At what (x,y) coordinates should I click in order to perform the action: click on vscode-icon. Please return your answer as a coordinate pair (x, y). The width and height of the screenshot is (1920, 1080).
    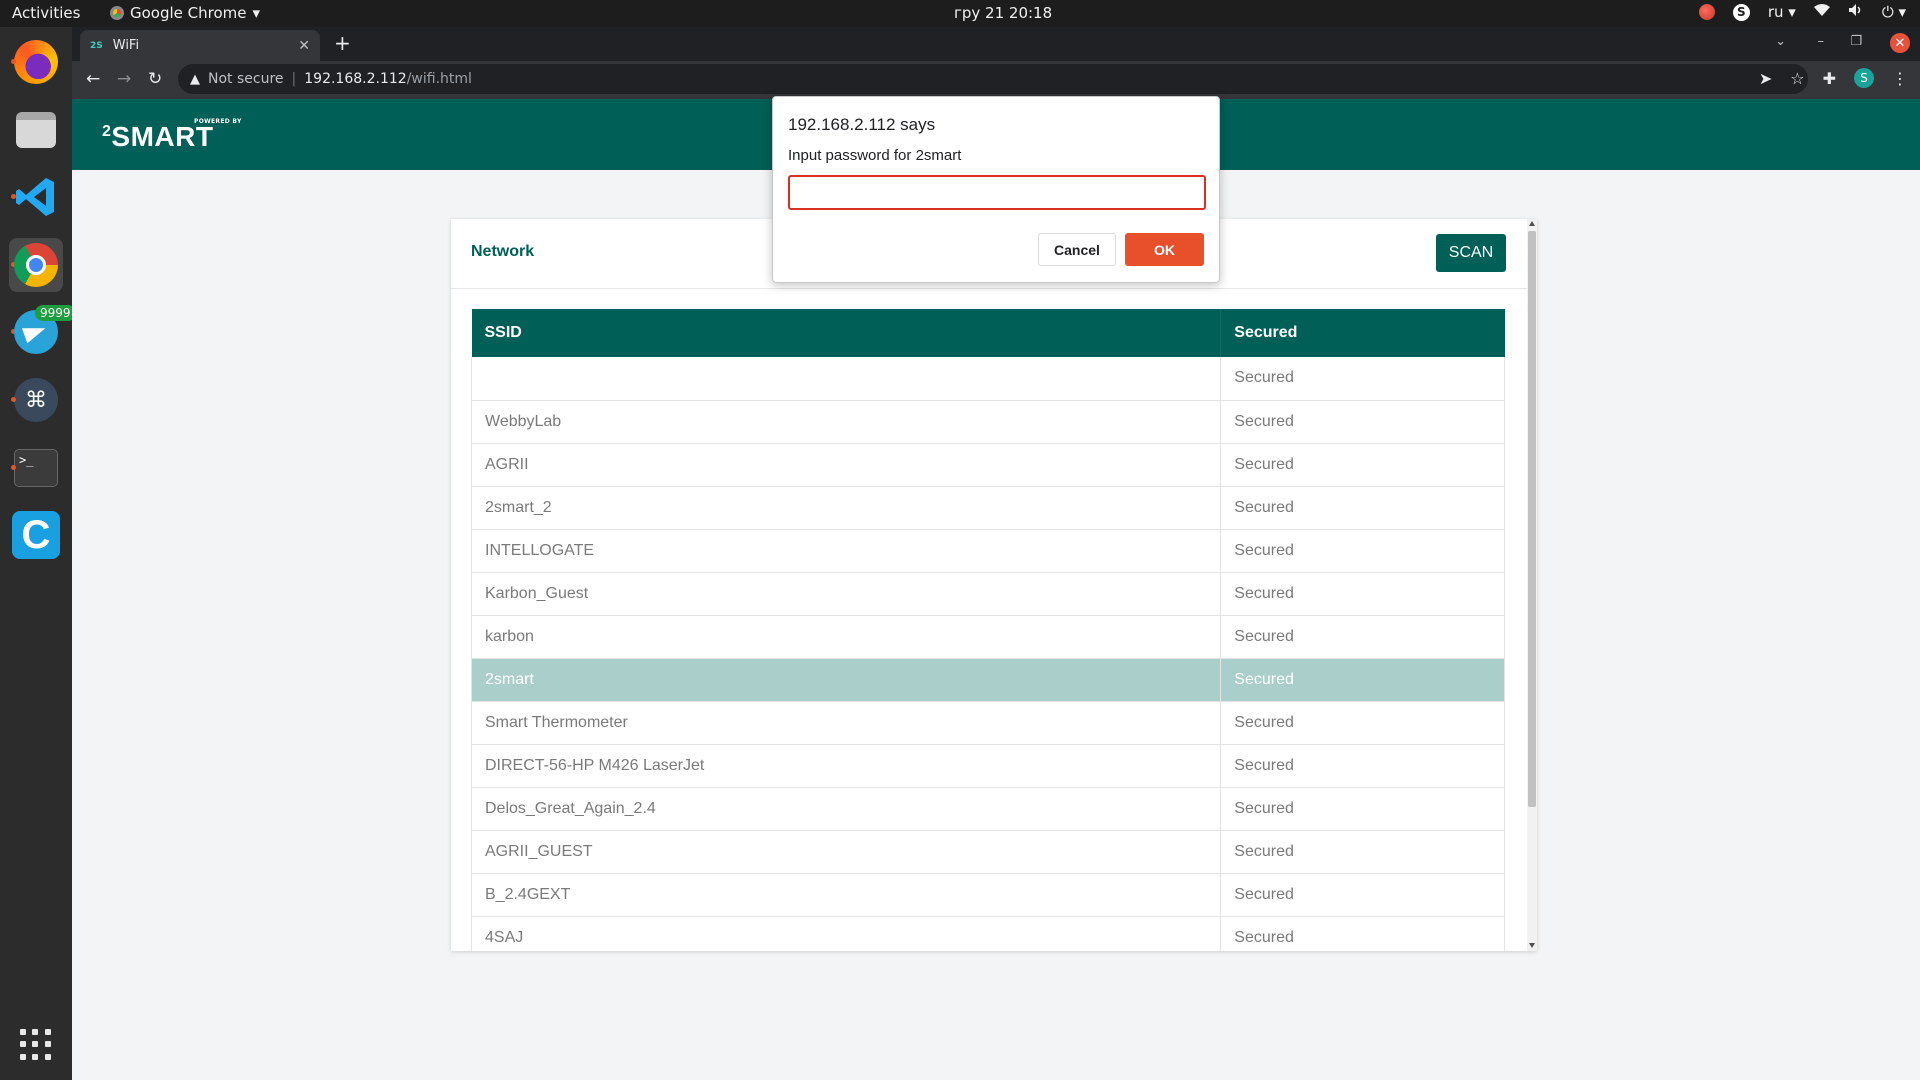
    Looking at the image, I should click on (35, 197).